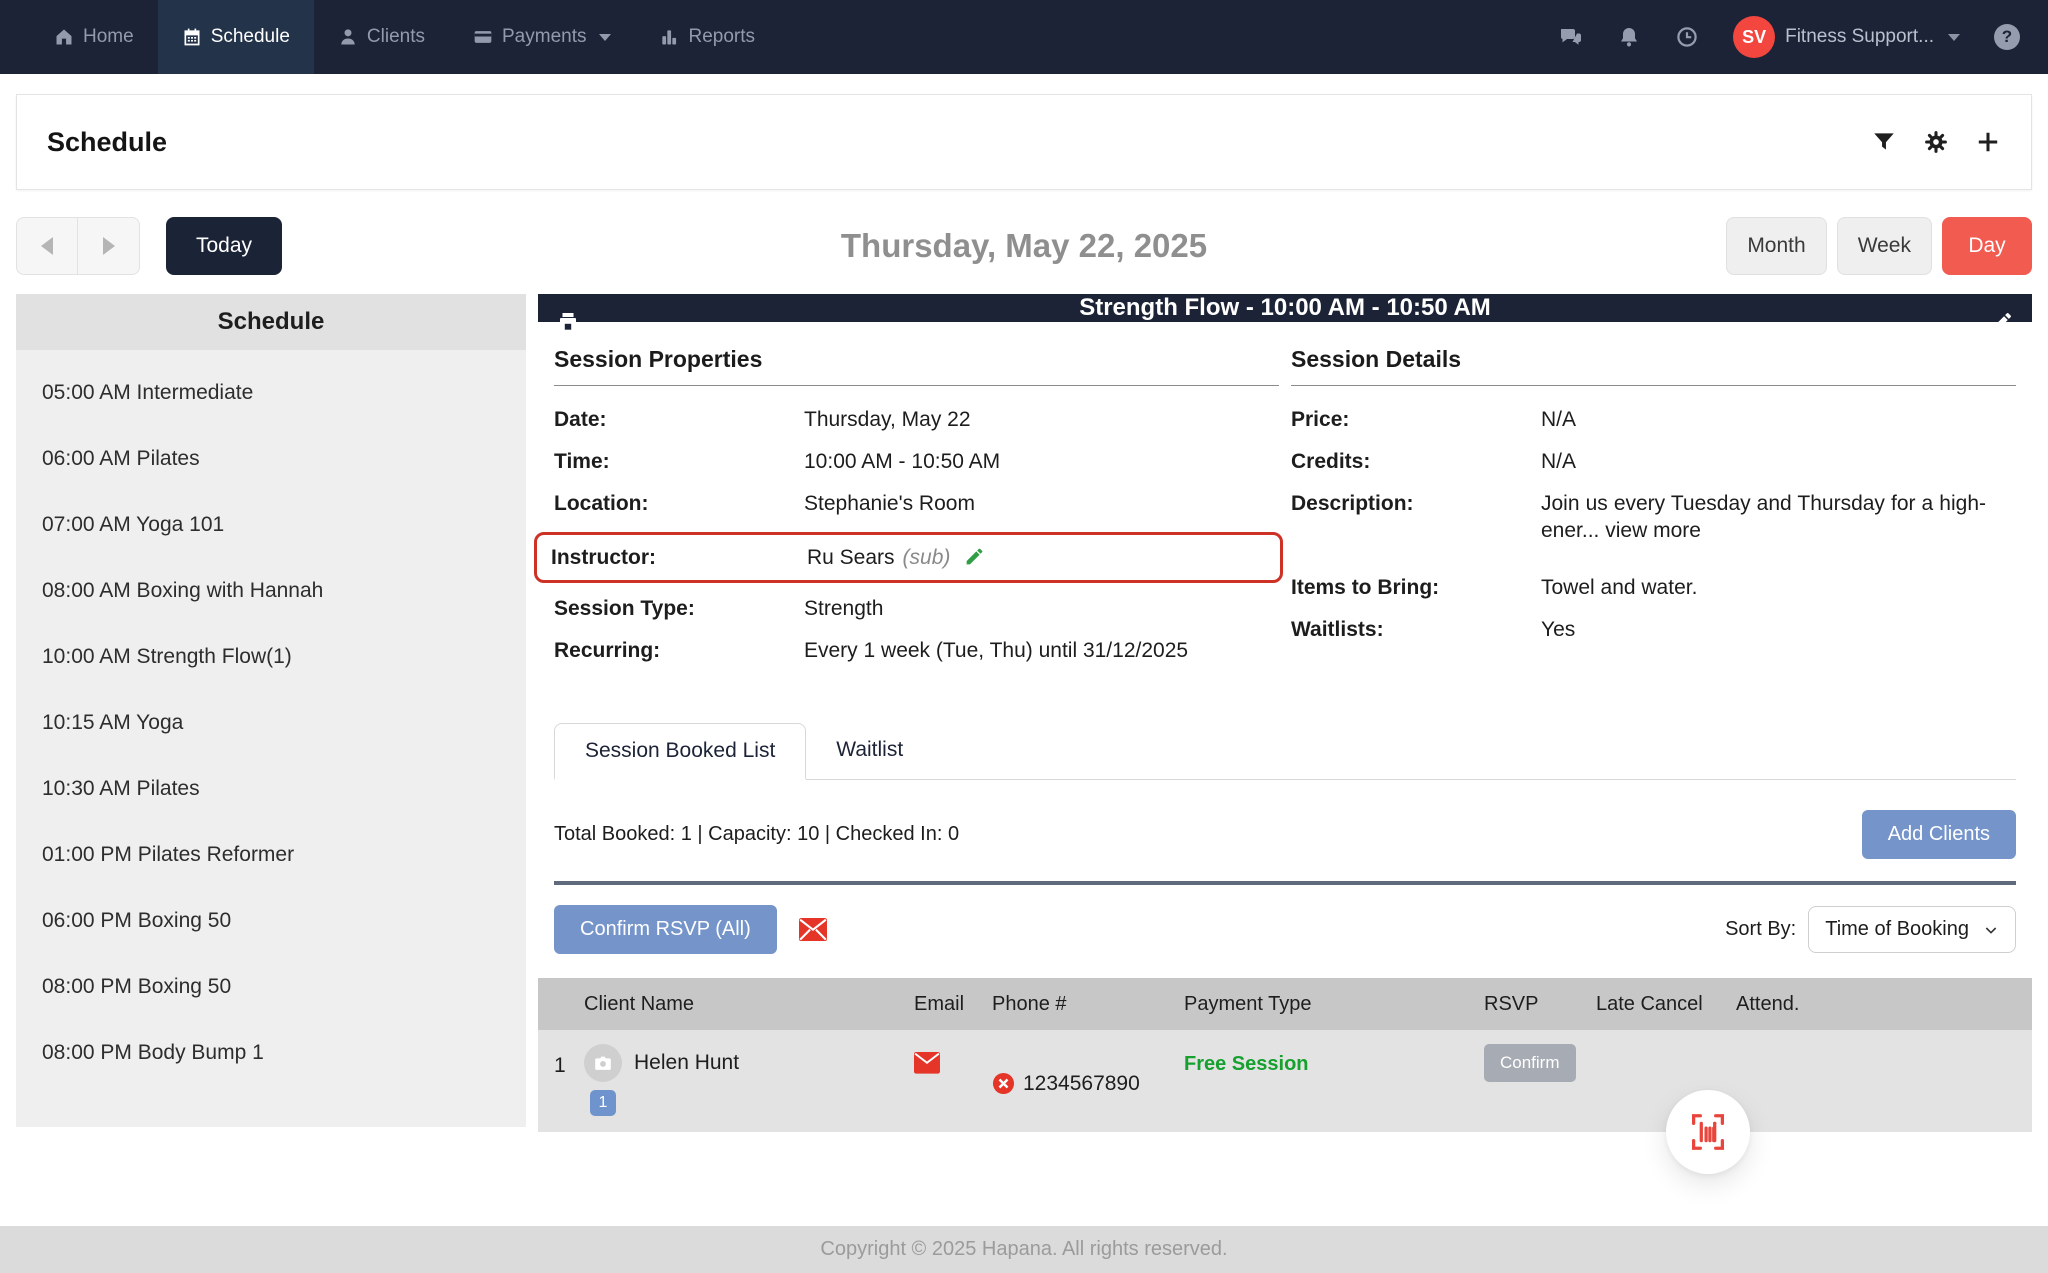 The image size is (2048, 1273). What do you see at coordinates (568, 322) in the screenshot?
I see `print-icon` at bounding box center [568, 322].